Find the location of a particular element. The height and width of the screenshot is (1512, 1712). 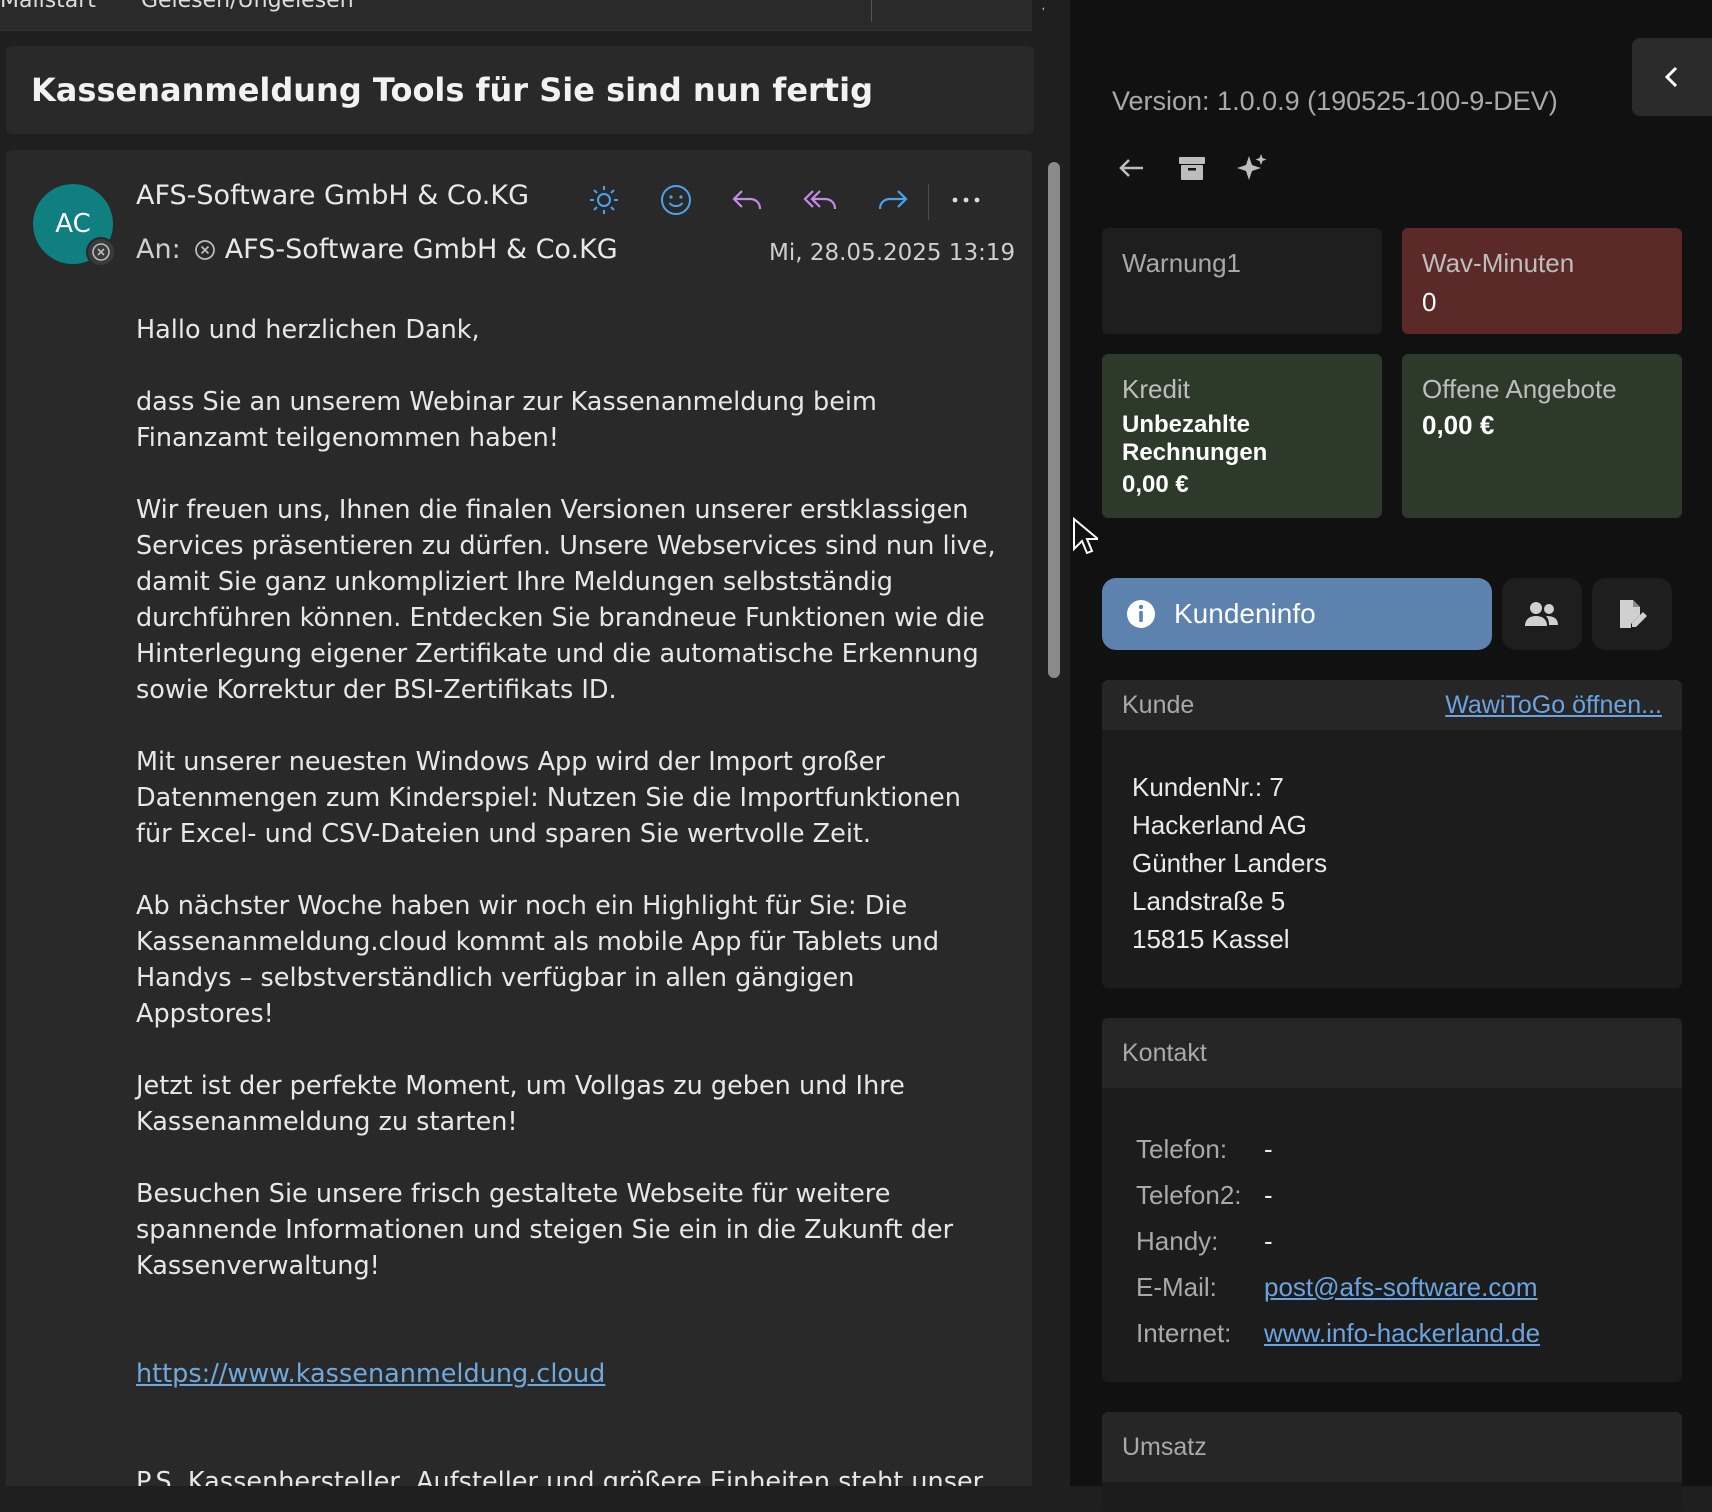

ribbon-item-read-unread: Gelesen/Ungelesen is located at coordinates (247, 6).